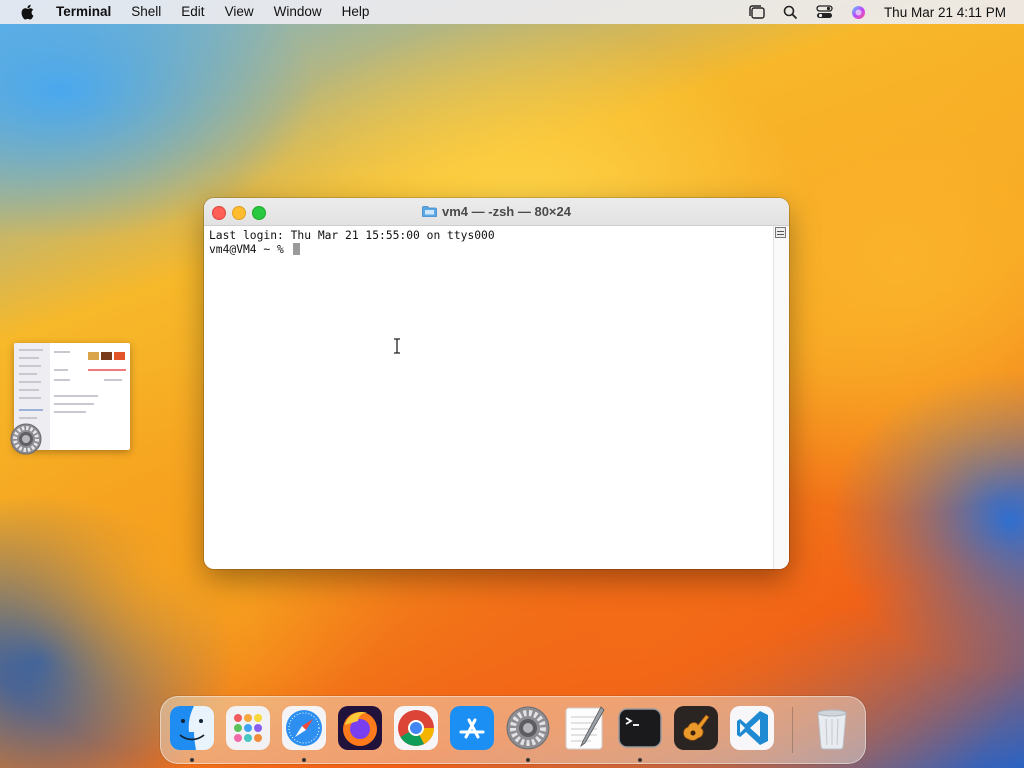 Image resolution: width=1024 pixels, height=768 pixels. What do you see at coordinates (356, 12) in the screenshot?
I see `menu-help: Help` at bounding box center [356, 12].